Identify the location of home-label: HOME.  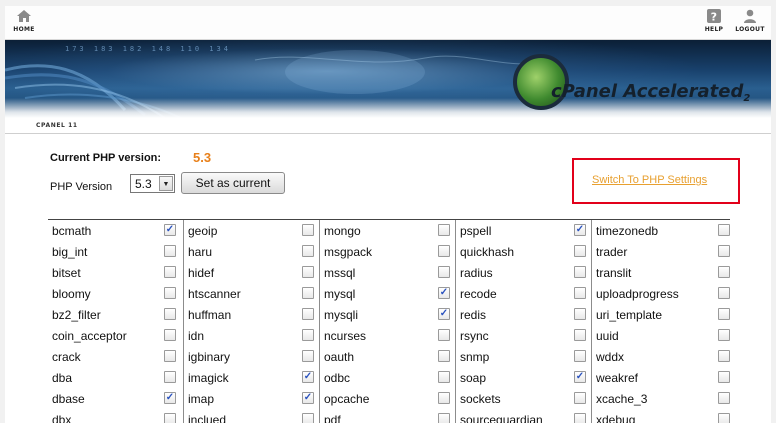
(24, 29).